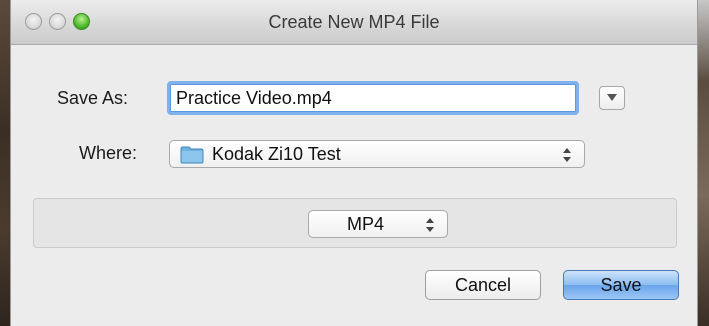  I want to click on window-title: Create New MP4 File, so click(354, 22).